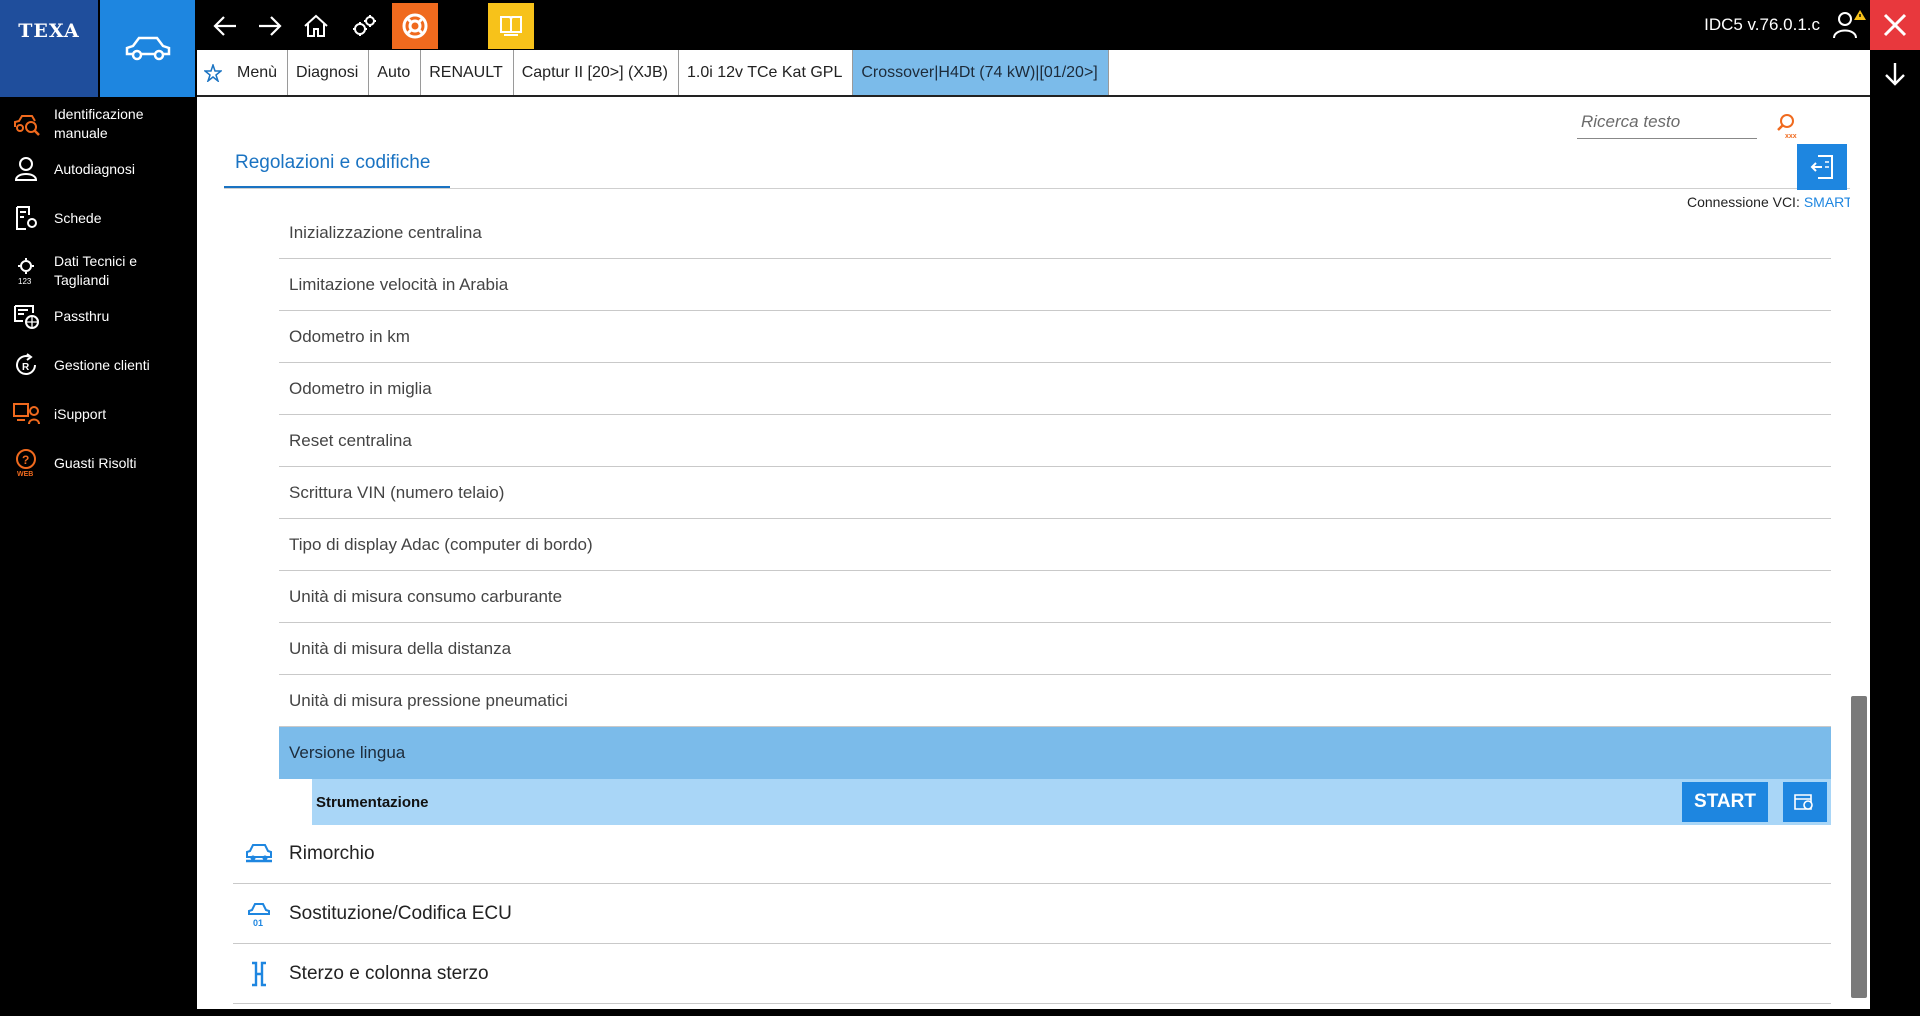  I want to click on support-icon, so click(26, 414).